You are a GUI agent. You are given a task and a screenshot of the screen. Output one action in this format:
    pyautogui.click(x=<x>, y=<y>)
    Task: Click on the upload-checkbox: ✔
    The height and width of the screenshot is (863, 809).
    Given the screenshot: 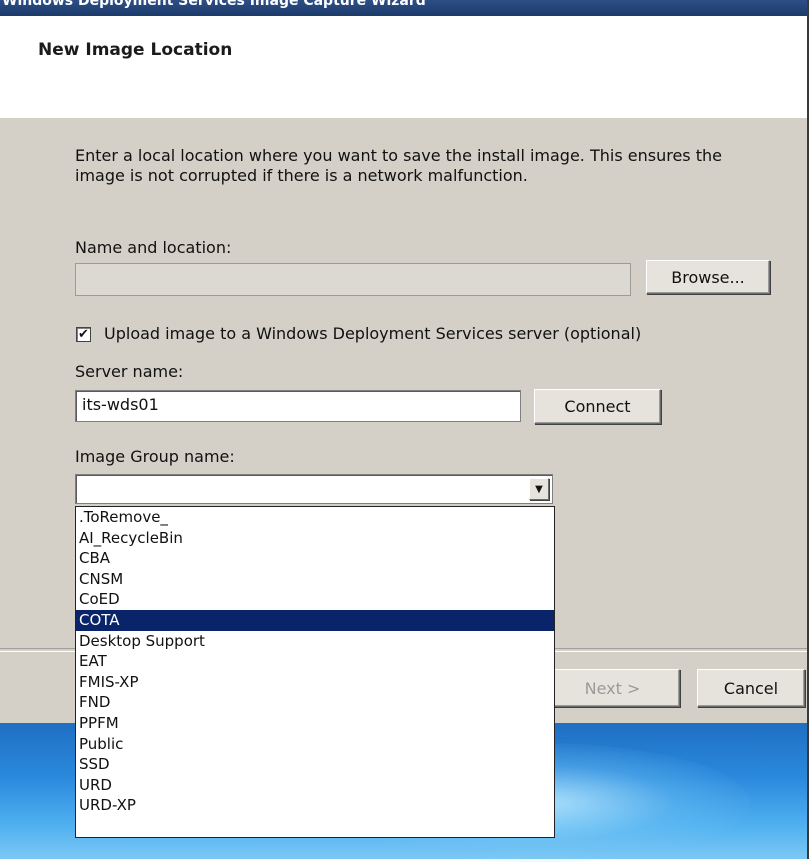 What is the action you would take?
    pyautogui.click(x=83, y=334)
    